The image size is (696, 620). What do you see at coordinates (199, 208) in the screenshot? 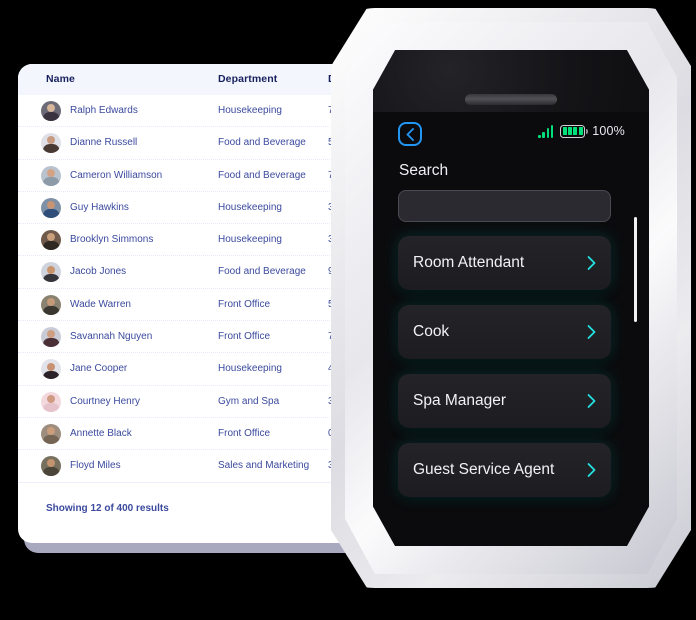
I see `table-row: Guy HawkinsHousekeeping3562` at bounding box center [199, 208].